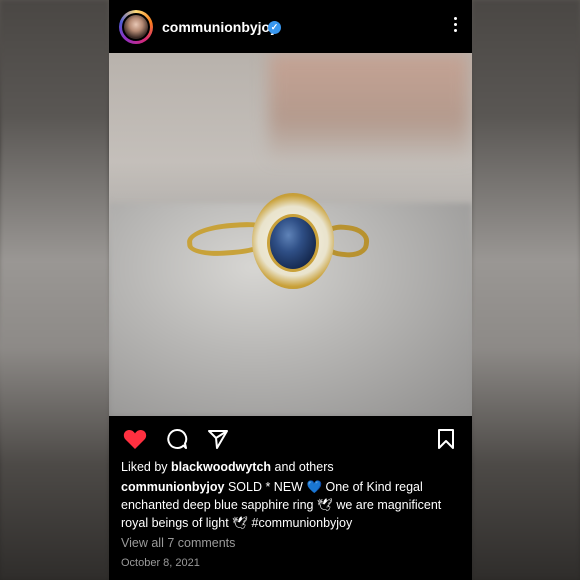  Describe the element at coordinates (274, 27) in the screenshot. I see `verified-badge-icon: ✓` at that location.